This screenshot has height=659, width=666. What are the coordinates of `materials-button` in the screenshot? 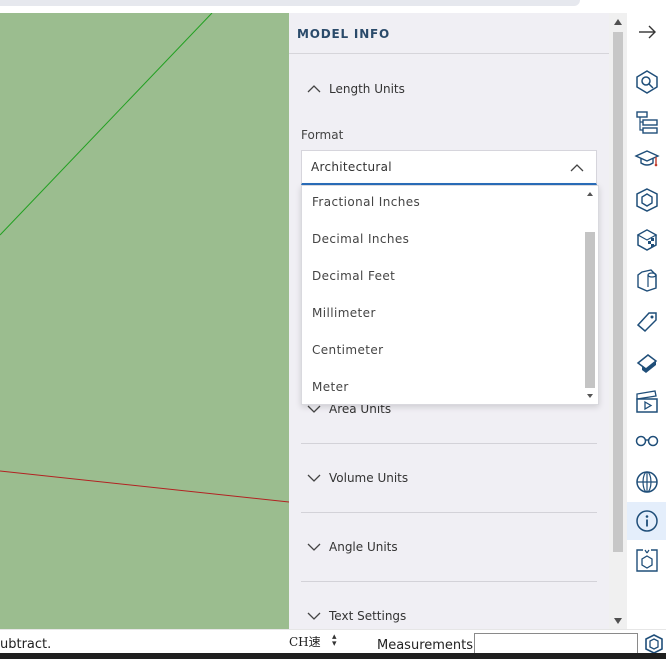 It's located at (646, 240).